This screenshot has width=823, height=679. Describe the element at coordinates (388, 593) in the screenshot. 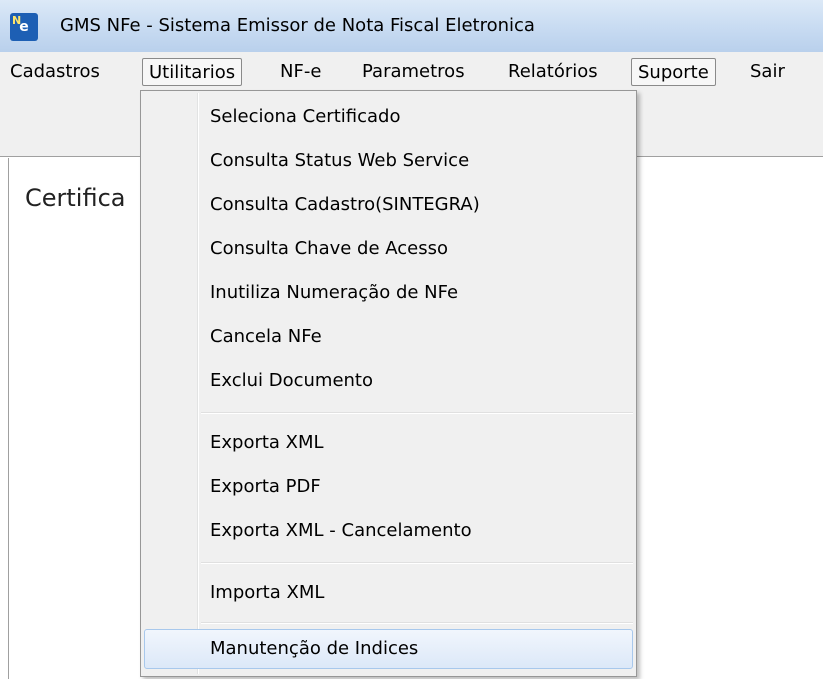

I see `menu-item-importa-xml: Importa XML` at that location.